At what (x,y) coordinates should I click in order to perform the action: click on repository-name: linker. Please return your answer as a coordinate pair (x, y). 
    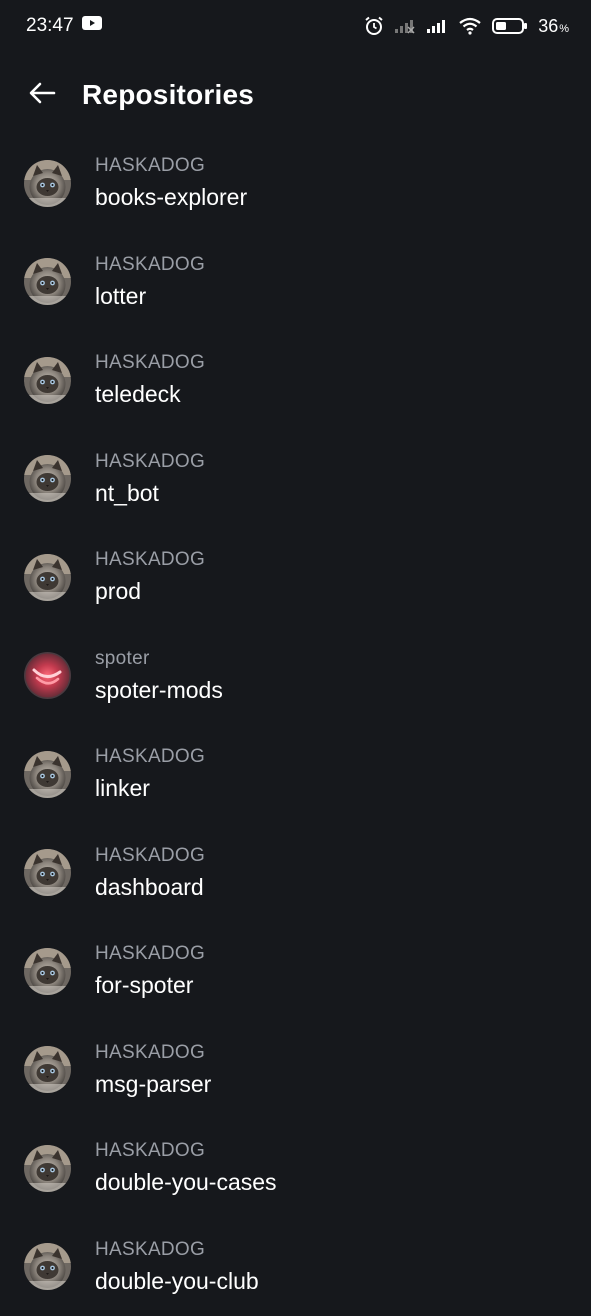
    Looking at the image, I should click on (150, 788).